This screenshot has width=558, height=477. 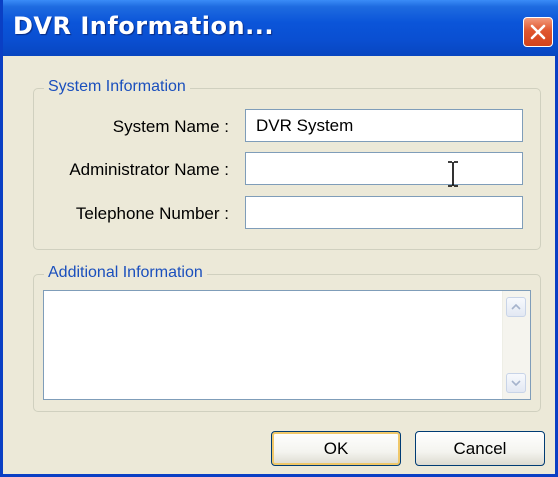 I want to click on system-information-legend: System Information, so click(x=117, y=87).